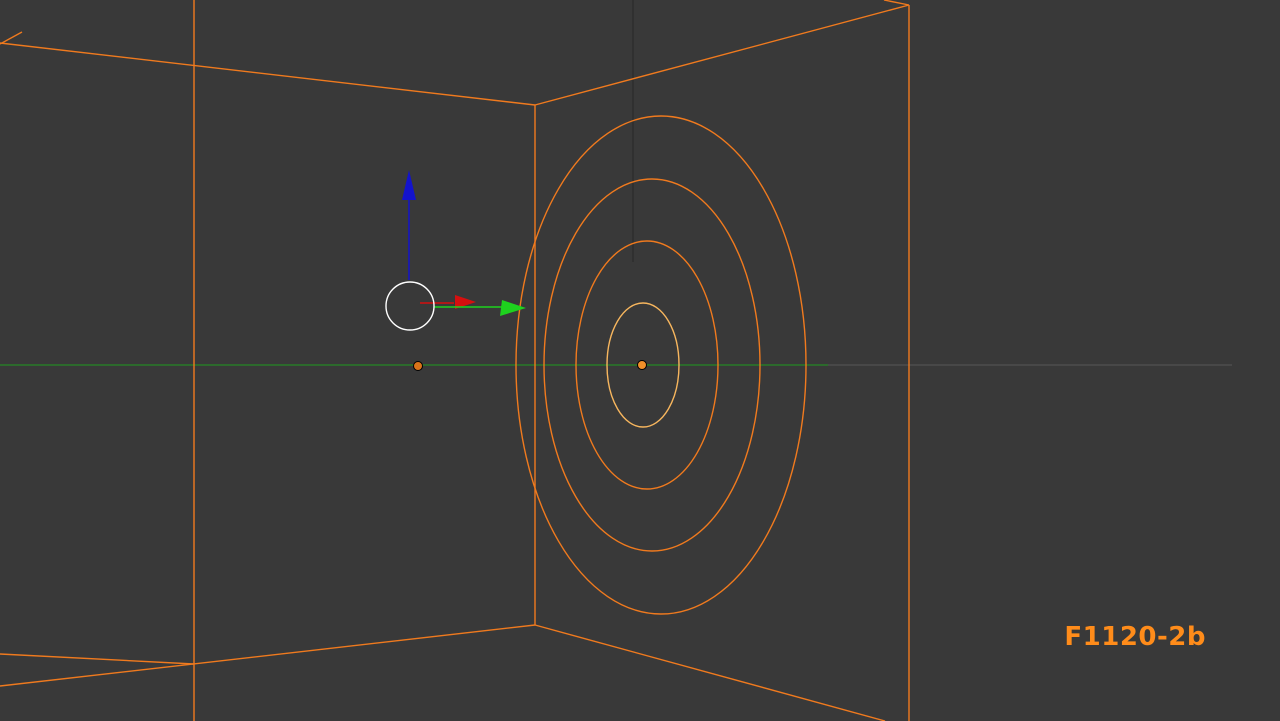 The width and height of the screenshot is (1280, 721). What do you see at coordinates (1135, 637) in the screenshot?
I see `frame-number-label: F1120-2b` at bounding box center [1135, 637].